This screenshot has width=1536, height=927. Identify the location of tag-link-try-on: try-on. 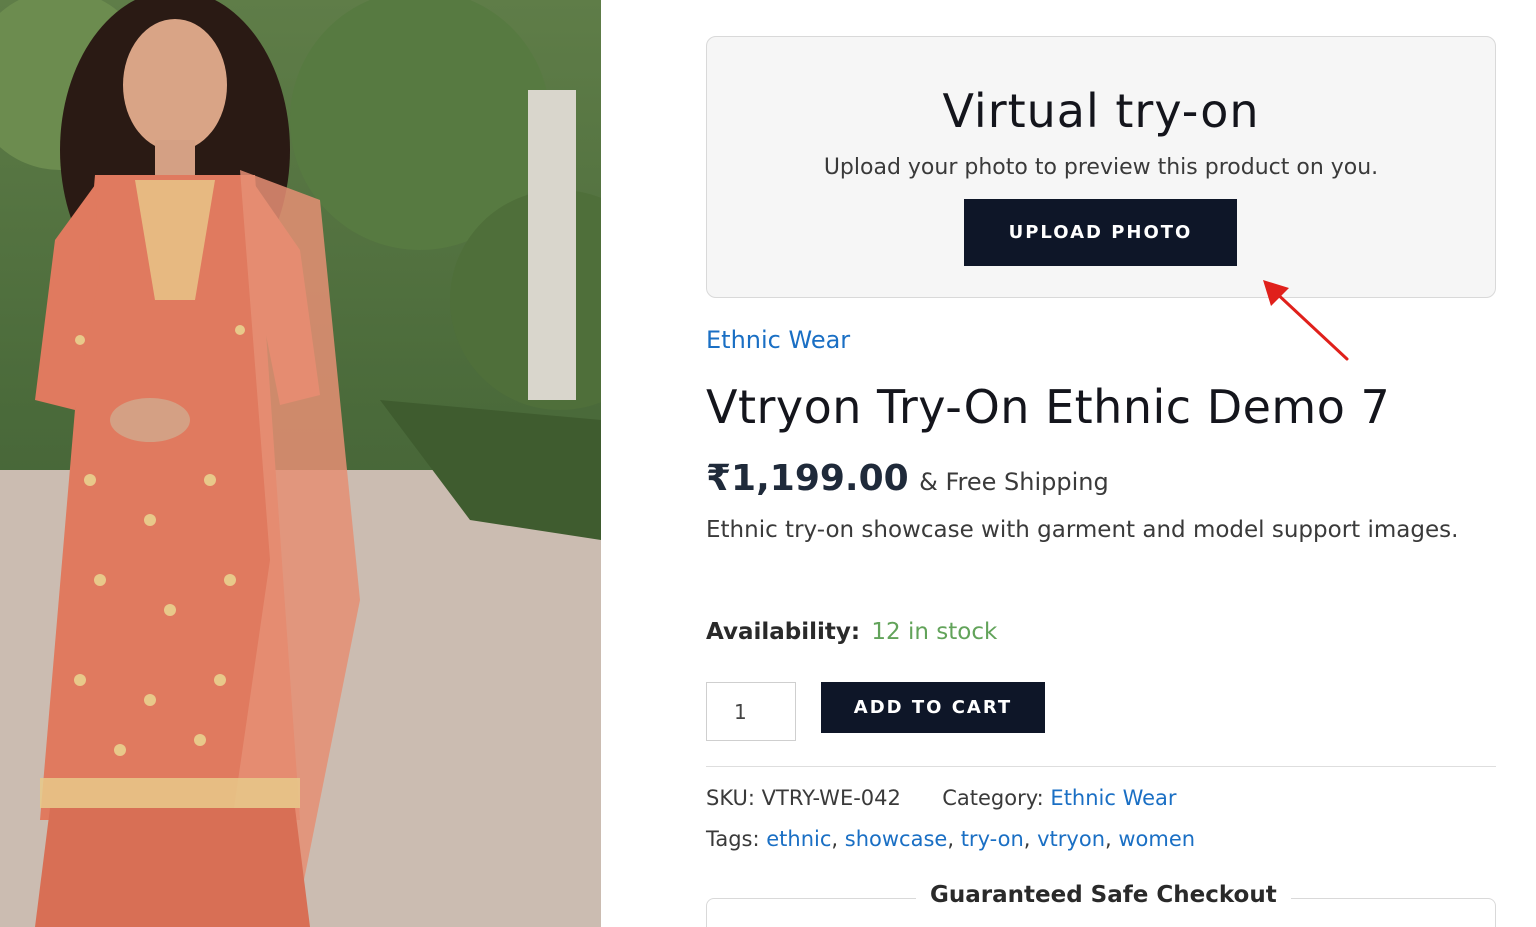
(992, 839).